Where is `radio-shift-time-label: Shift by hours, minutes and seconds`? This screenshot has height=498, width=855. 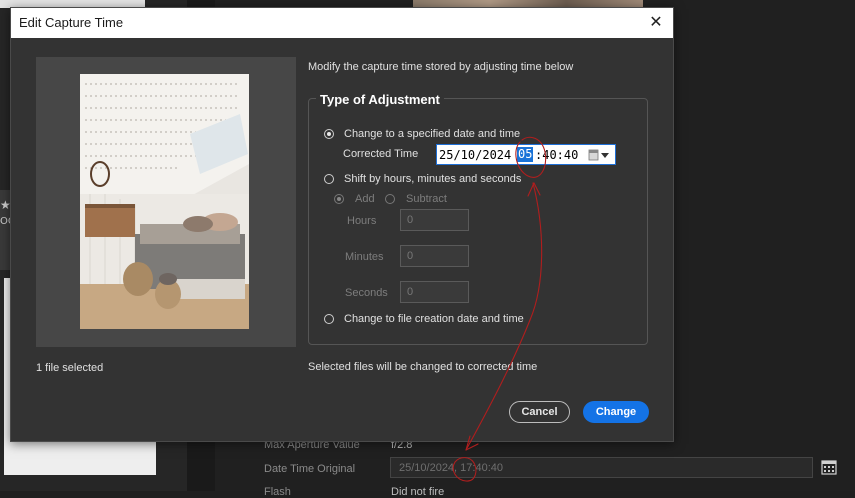 radio-shift-time-label: Shift by hours, minutes and seconds is located at coordinates (432, 179).